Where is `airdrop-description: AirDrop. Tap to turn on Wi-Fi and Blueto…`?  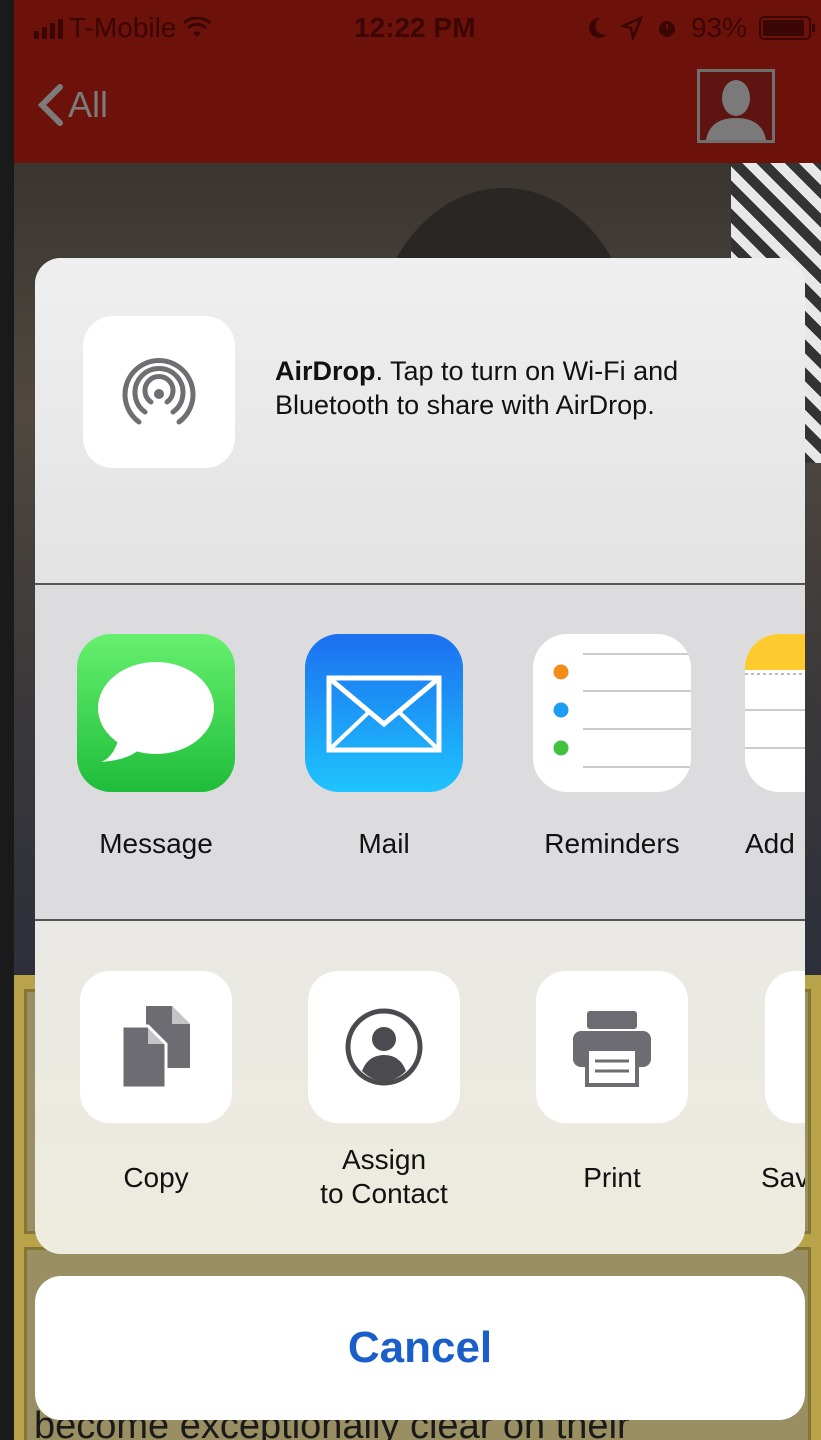 airdrop-description: AirDrop. Tap to turn on Wi-Fi and Blueto… is located at coordinates (530, 388).